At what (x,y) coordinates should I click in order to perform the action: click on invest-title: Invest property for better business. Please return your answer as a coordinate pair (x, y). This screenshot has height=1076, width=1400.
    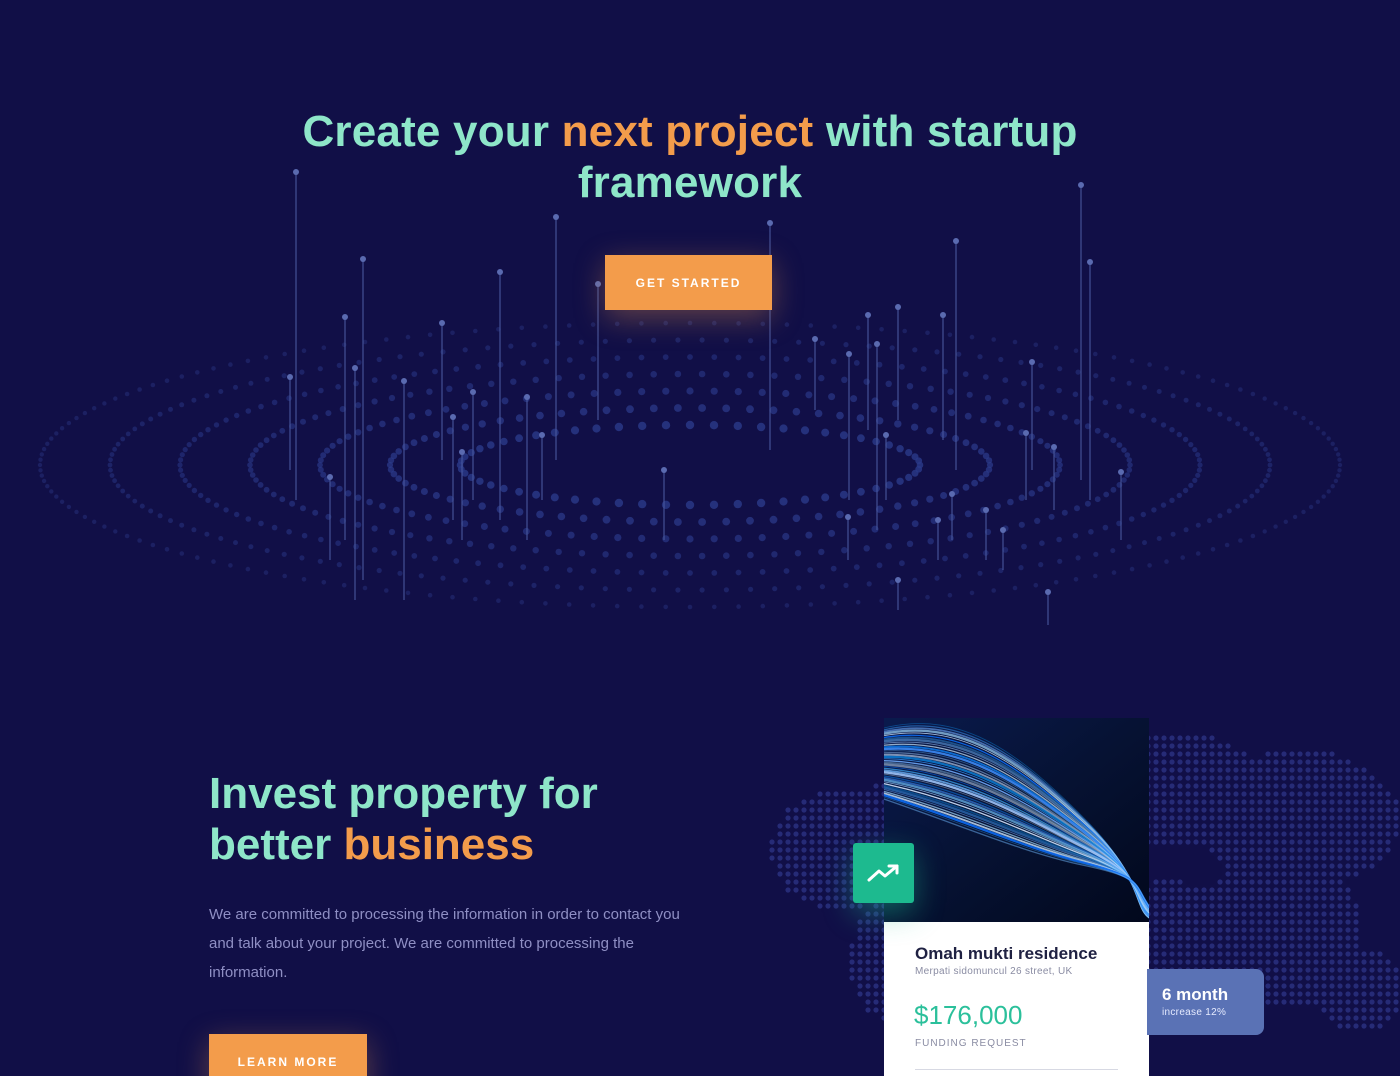
    Looking at the image, I should click on (469, 819).